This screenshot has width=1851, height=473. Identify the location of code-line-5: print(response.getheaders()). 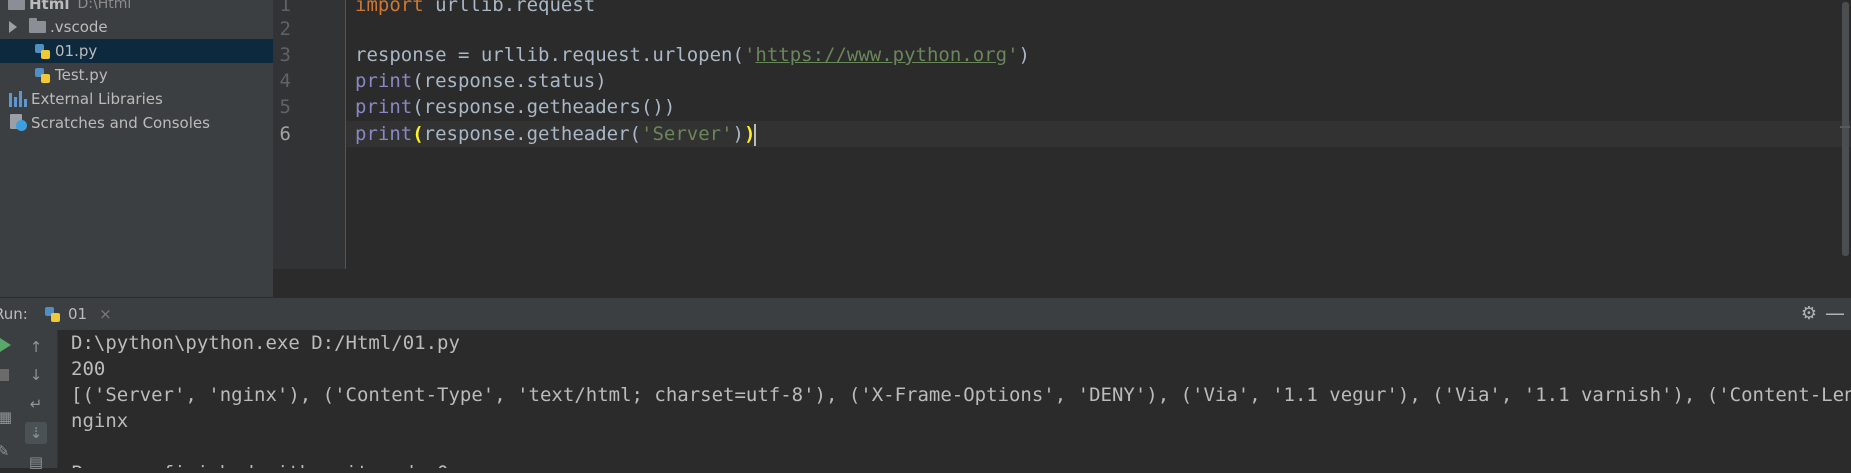
(515, 107).